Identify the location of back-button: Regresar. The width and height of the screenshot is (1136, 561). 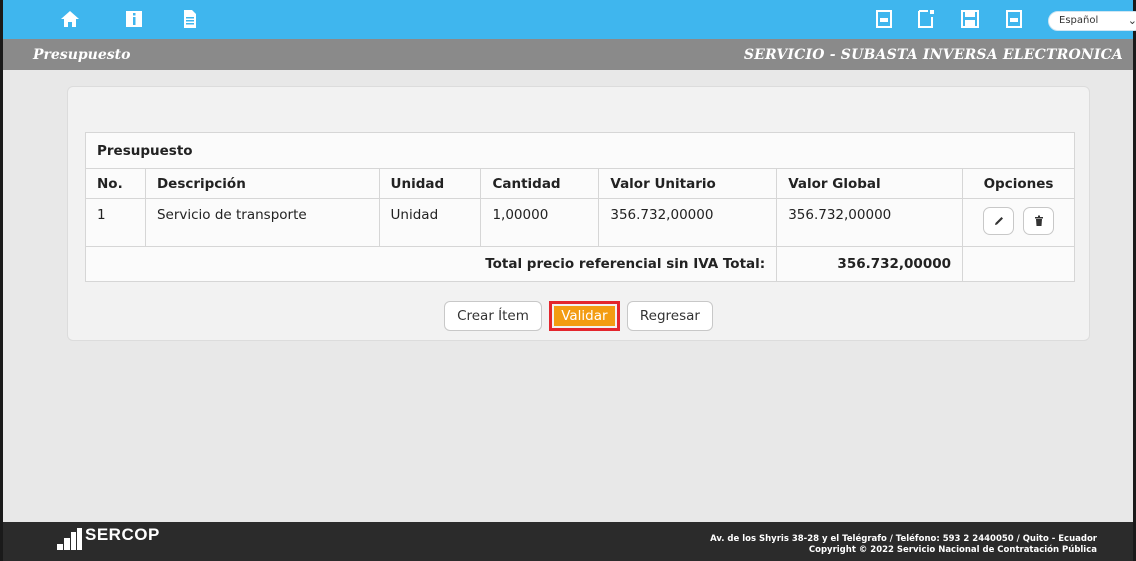
(669, 316).